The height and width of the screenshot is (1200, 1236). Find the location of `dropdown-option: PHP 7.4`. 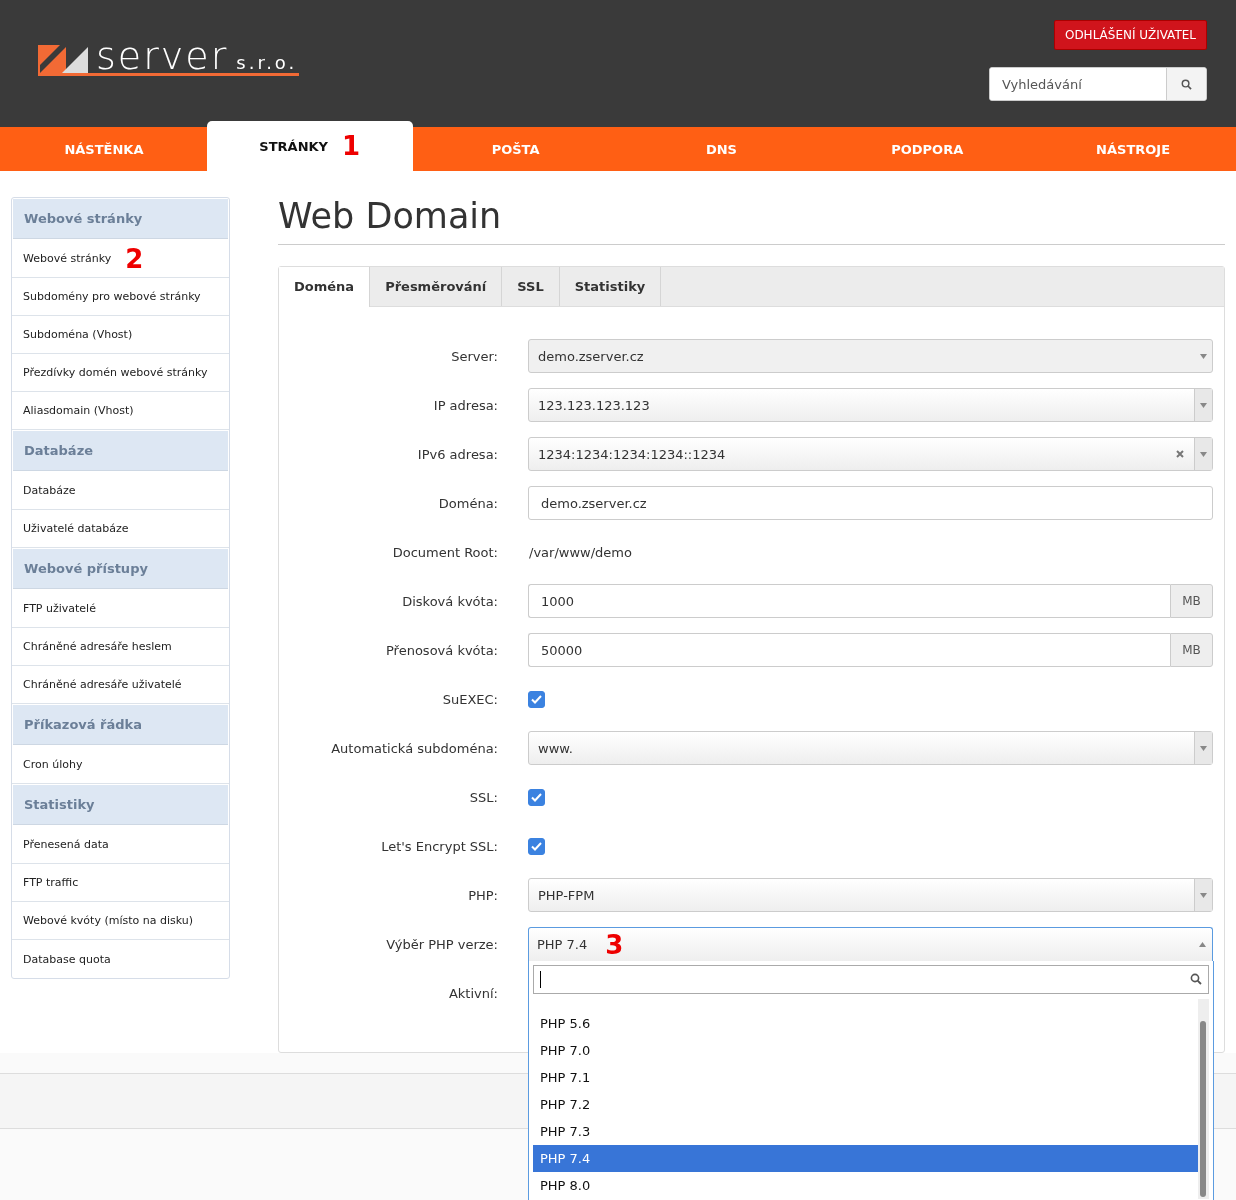

dropdown-option: PHP 7.4 is located at coordinates (865, 1158).